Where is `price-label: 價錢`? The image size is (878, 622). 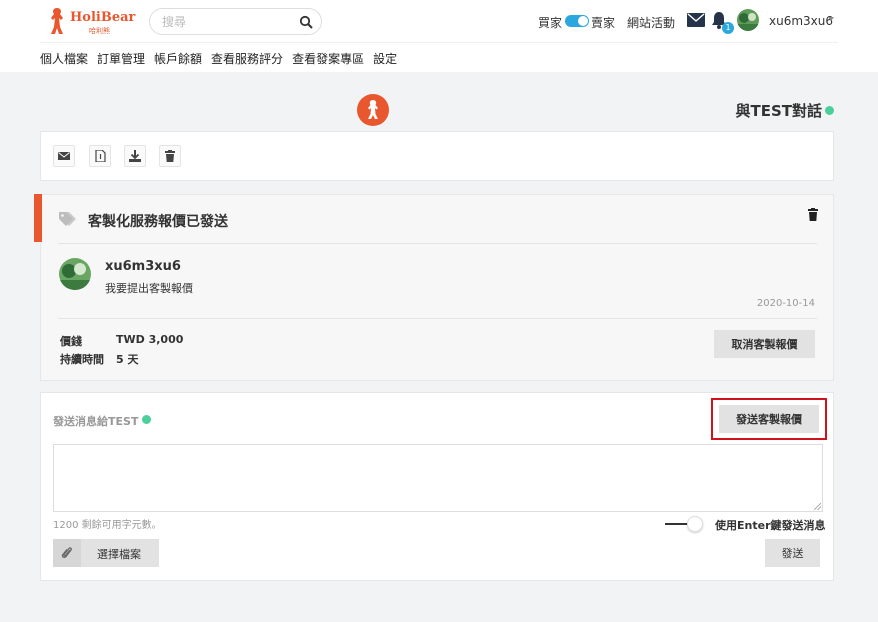 price-label: 價錢 is located at coordinates (71, 341).